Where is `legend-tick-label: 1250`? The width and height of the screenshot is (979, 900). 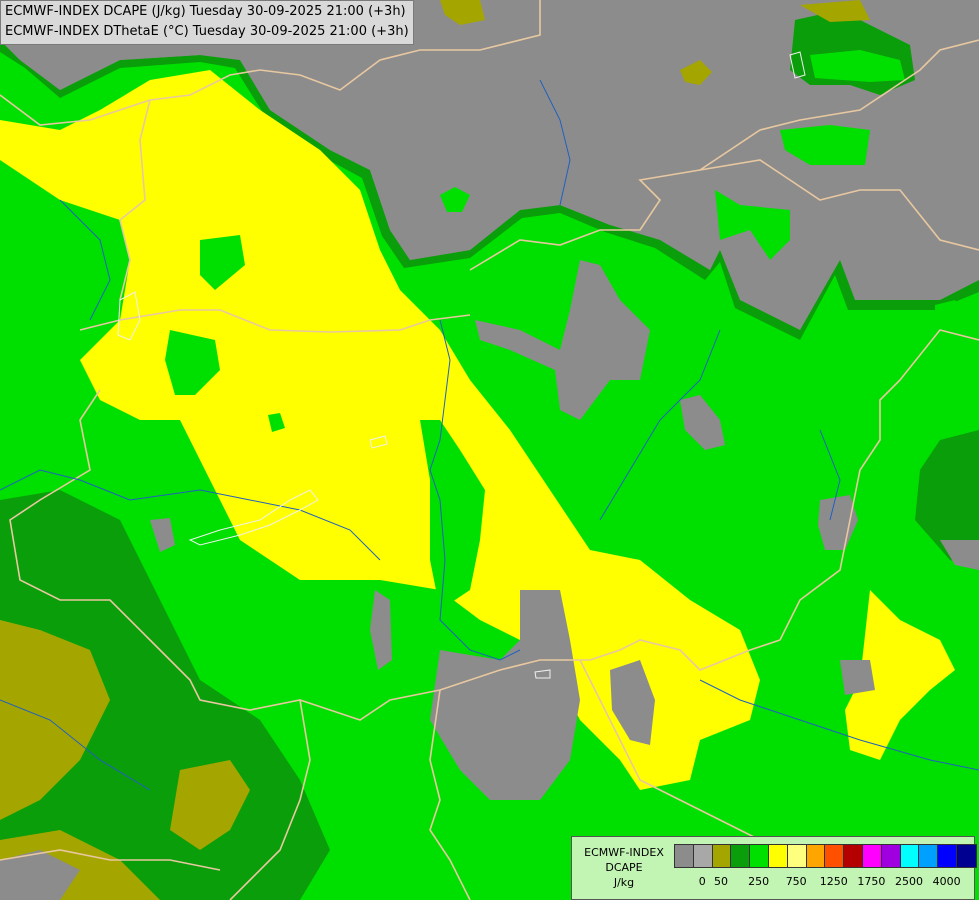 legend-tick-label: 1250 is located at coordinates (833, 881).